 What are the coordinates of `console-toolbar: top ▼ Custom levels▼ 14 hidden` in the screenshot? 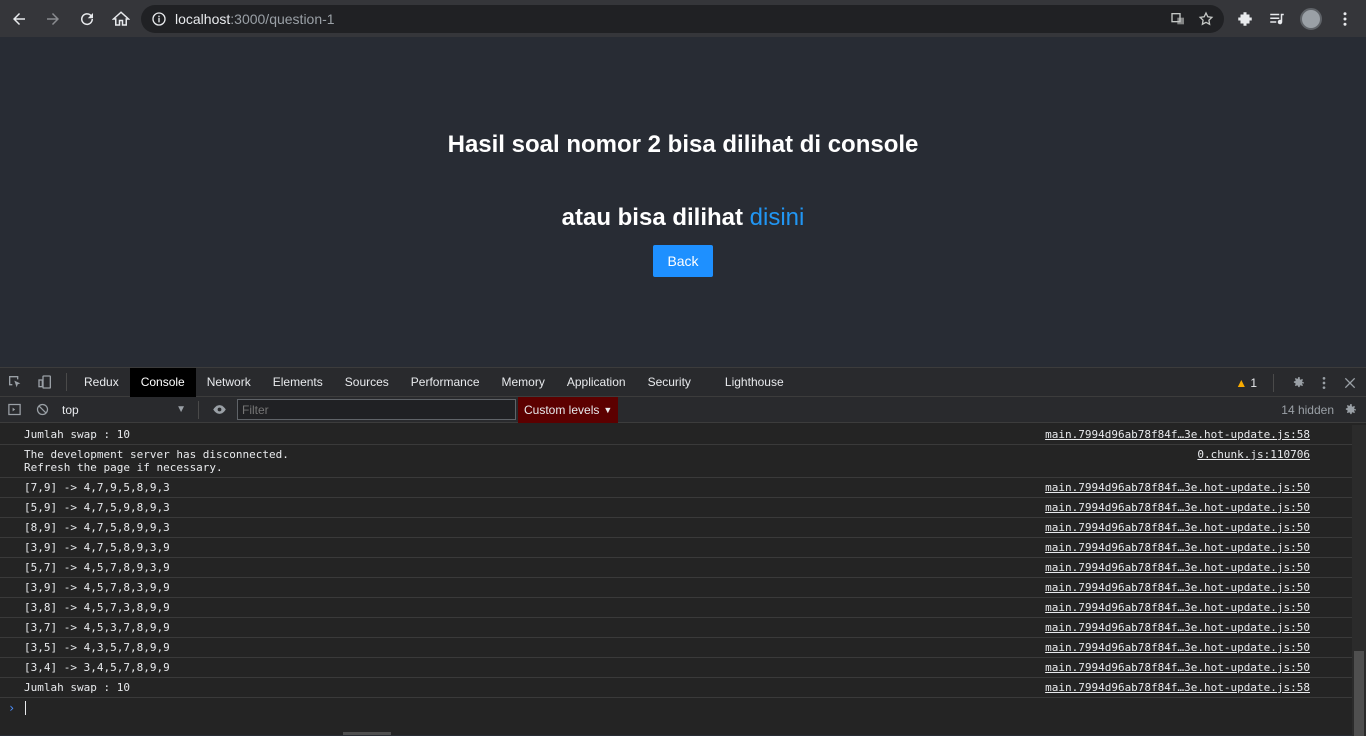 It's located at (683, 409).